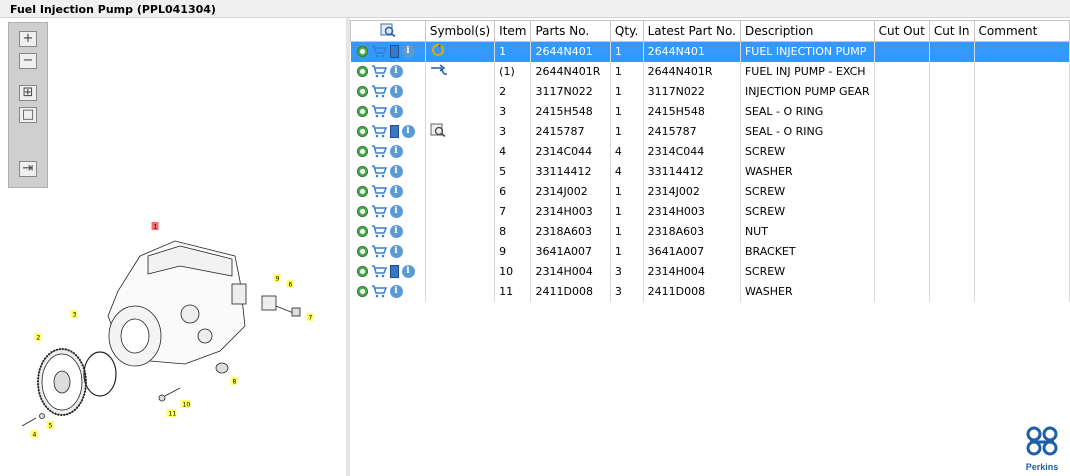 The height and width of the screenshot is (476, 1070). What do you see at coordinates (710, 51) in the screenshot?
I see `table-row: i 1 2644N401 1 2644N401 FUEL INJECTION PUMP` at bounding box center [710, 51].